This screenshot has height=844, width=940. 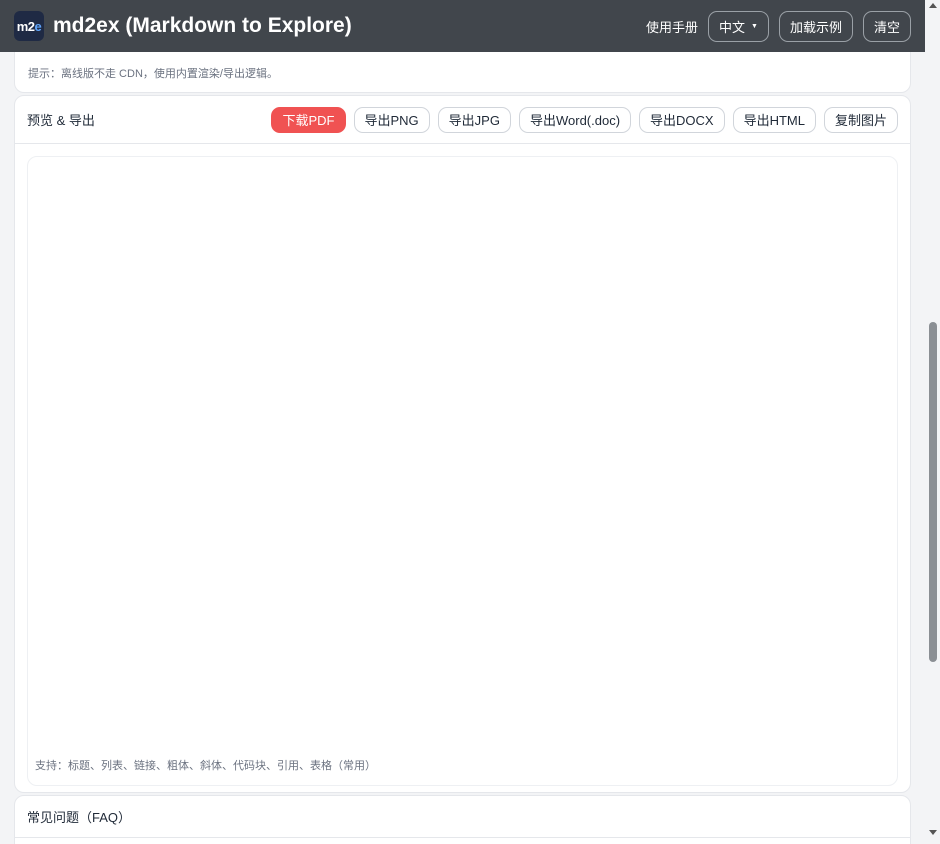 What do you see at coordinates (774, 119) in the screenshot?
I see `export-html-button: 导出HTML` at bounding box center [774, 119].